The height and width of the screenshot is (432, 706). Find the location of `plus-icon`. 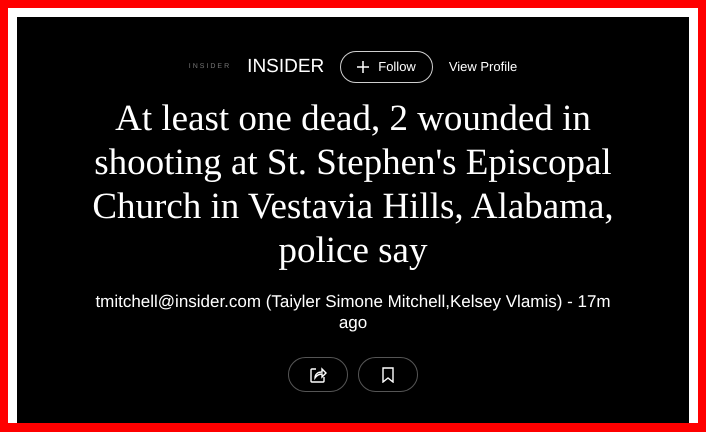

plus-icon is located at coordinates (363, 67).